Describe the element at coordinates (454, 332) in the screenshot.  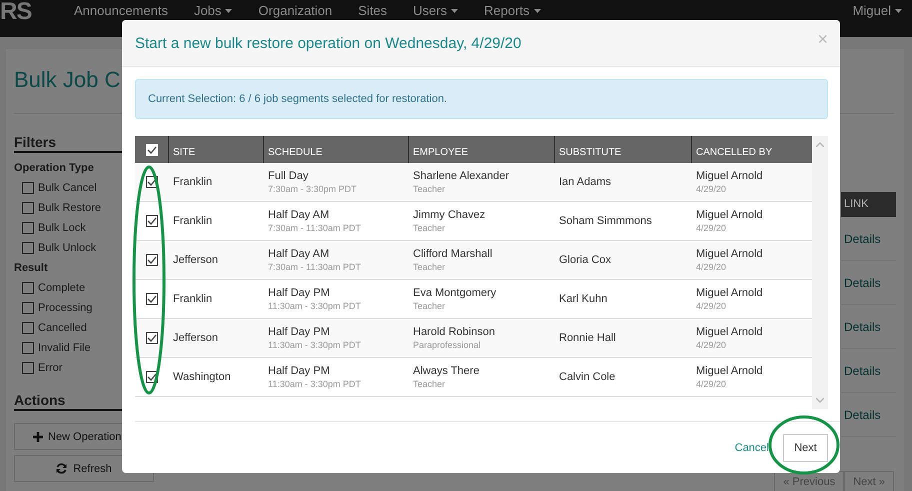
I see `table-cell: Harold Robinson` at that location.